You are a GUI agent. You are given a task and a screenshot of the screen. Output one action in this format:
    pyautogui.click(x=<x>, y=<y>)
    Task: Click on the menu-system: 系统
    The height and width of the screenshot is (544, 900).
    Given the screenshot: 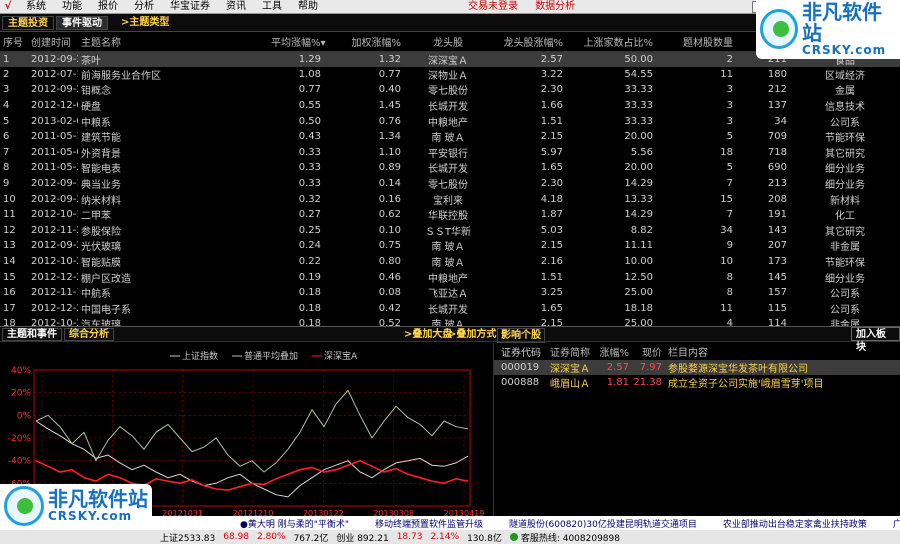 What is the action you would take?
    pyautogui.click(x=36, y=7)
    